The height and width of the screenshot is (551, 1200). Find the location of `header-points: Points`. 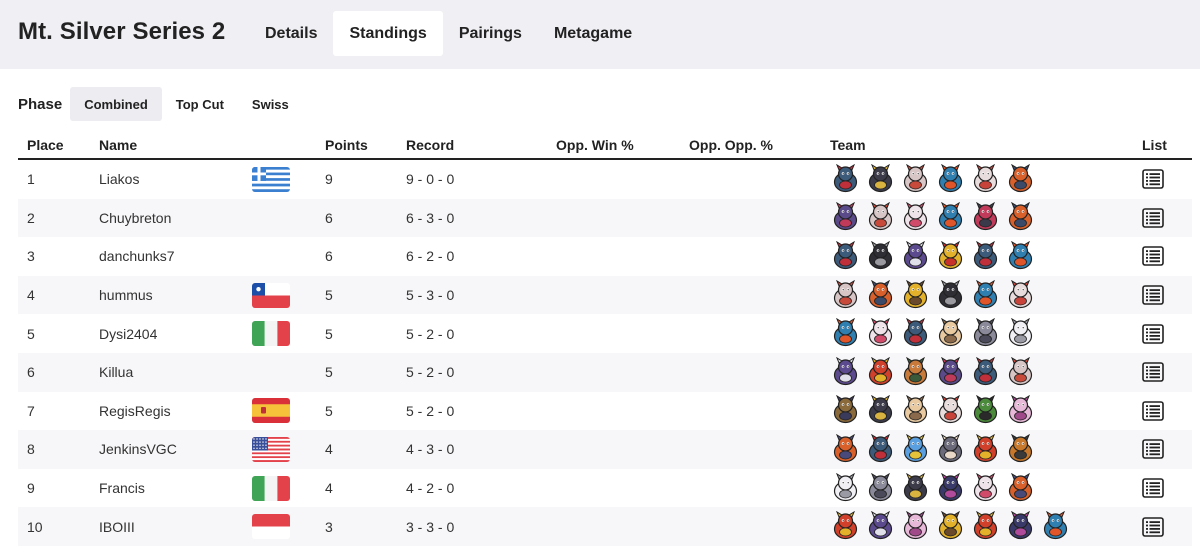

header-points: Points is located at coordinates (346, 145).